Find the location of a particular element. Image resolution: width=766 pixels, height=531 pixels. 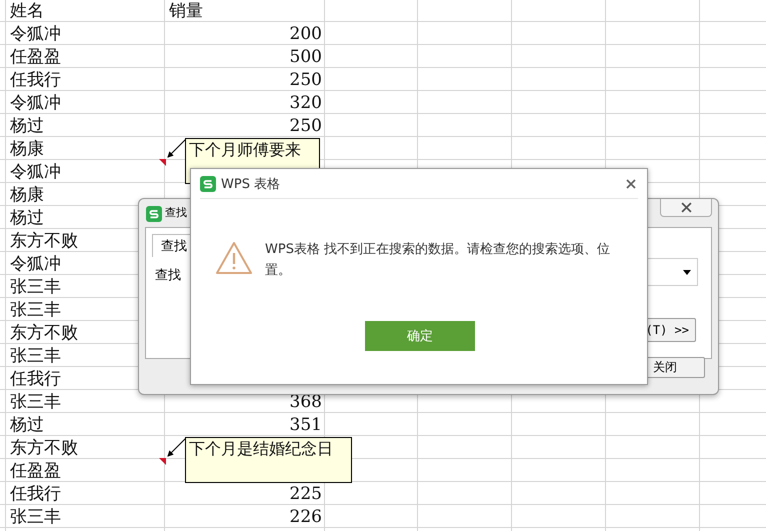

table-cell: 368 is located at coordinates (306, 402).